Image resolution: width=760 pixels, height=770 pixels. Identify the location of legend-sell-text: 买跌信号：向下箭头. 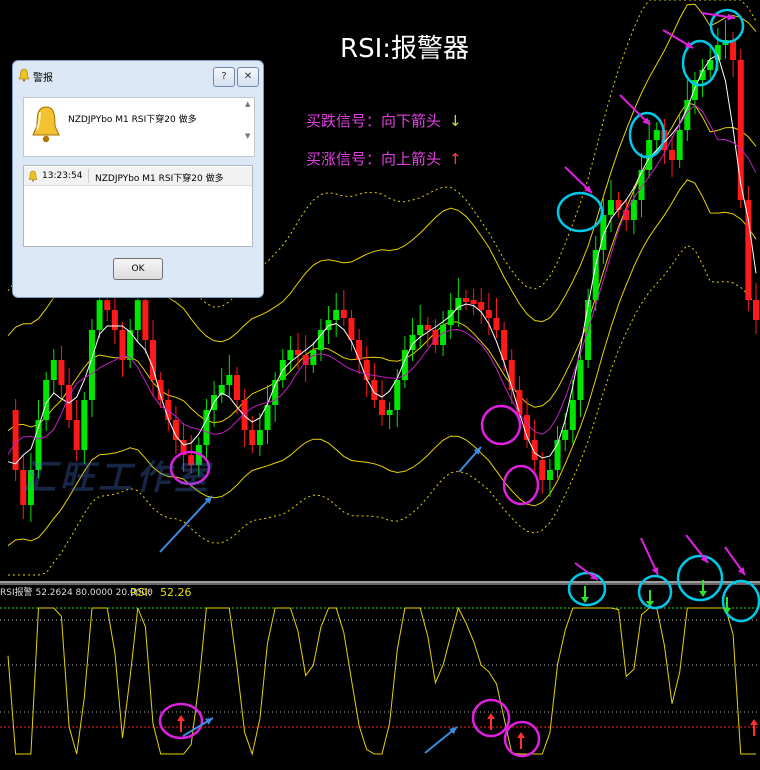
(374, 121).